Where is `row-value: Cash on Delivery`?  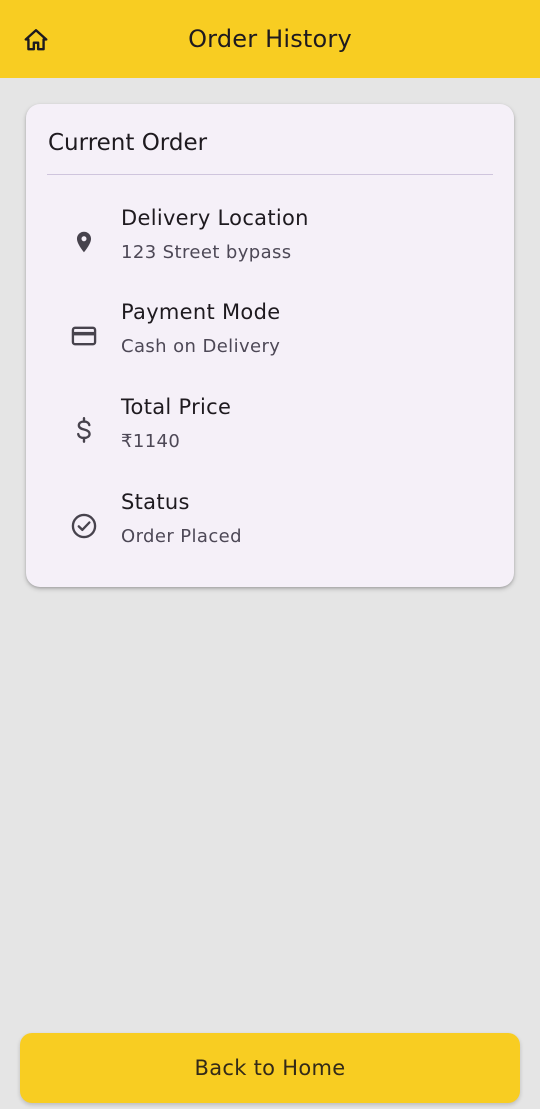
row-value: Cash on Delivery is located at coordinates (201, 346).